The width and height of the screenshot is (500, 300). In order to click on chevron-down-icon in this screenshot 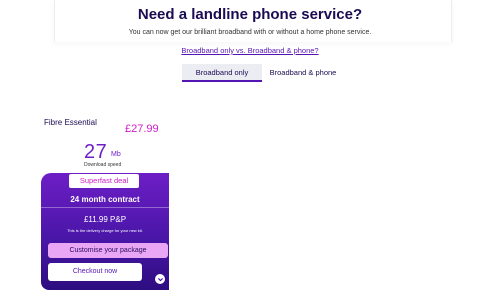, I will do `click(160, 279)`.